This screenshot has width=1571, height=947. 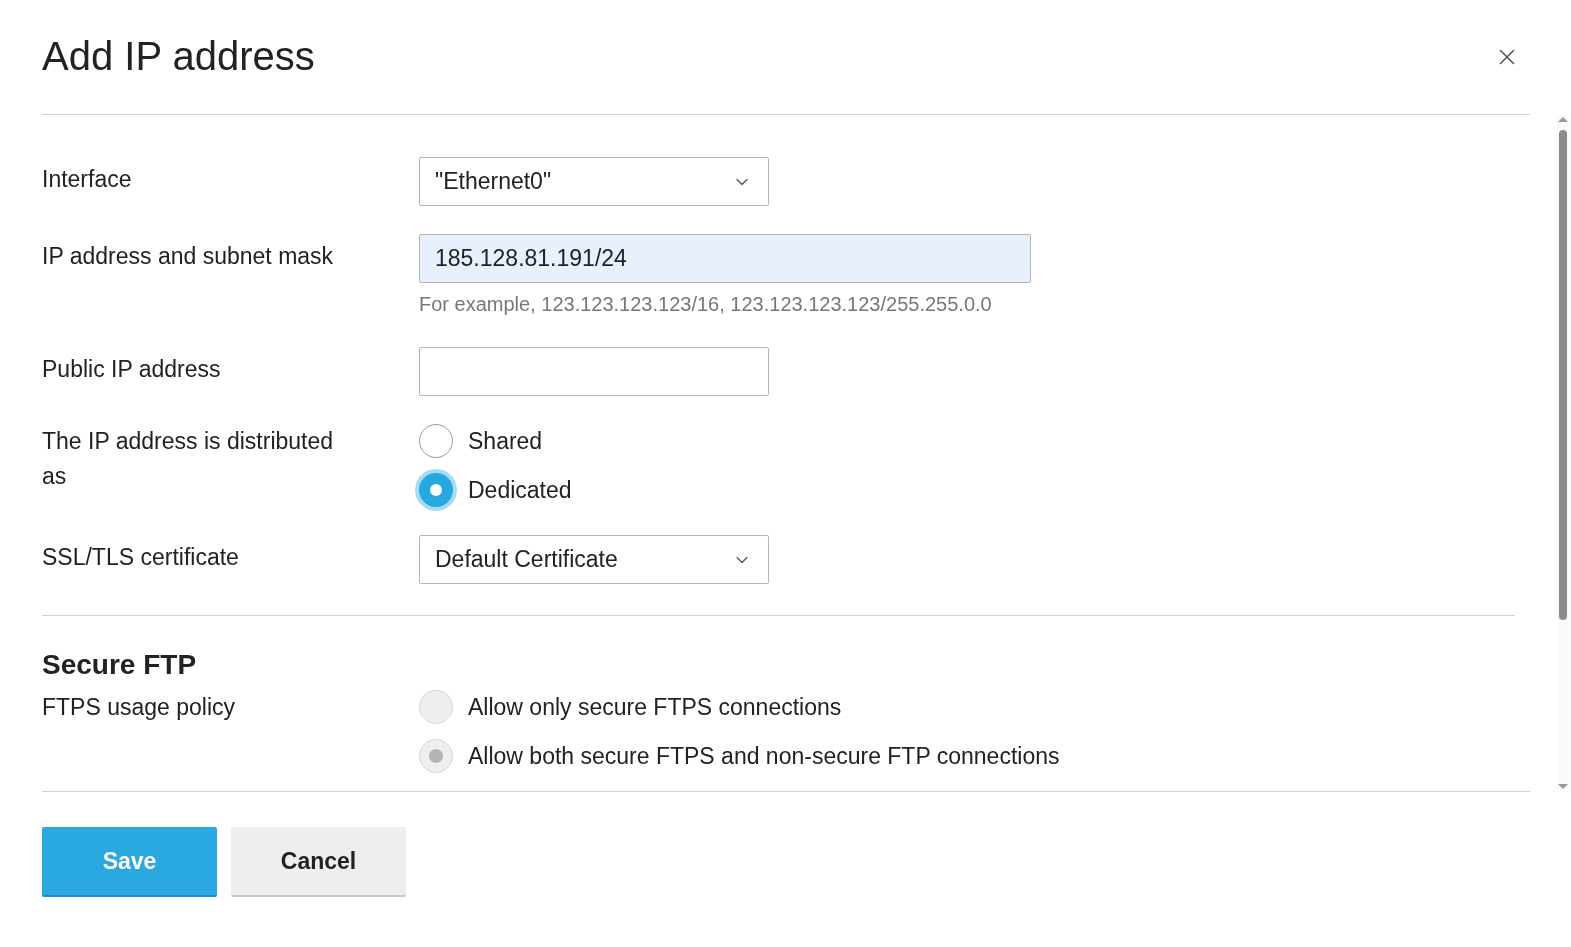 What do you see at coordinates (188, 256) in the screenshot?
I see `field-label: IP address and subnet mask` at bounding box center [188, 256].